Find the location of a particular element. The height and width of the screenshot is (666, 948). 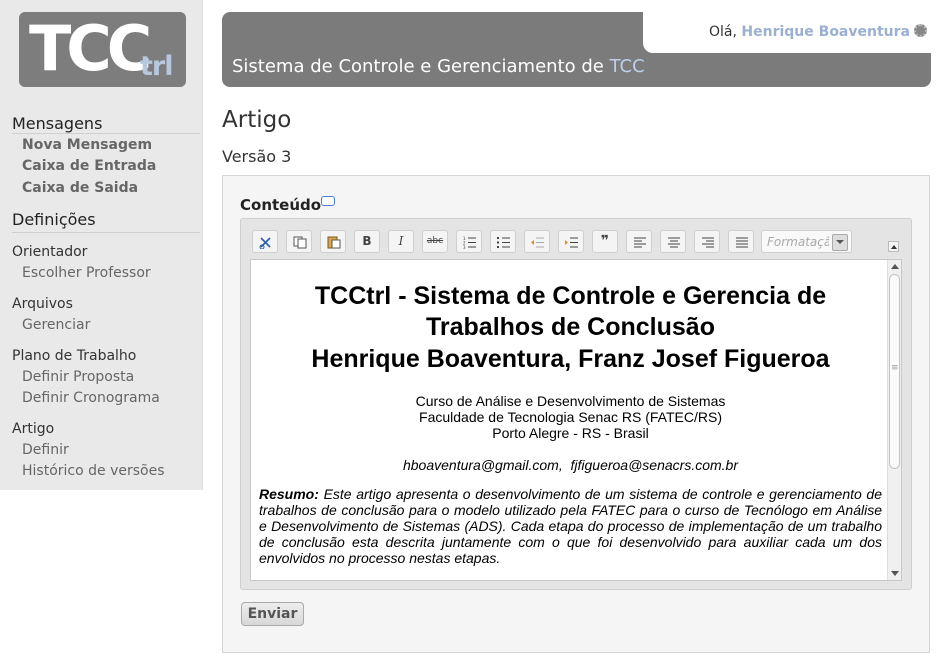

sidebar-group-orientador: Orientador is located at coordinates (50, 252).